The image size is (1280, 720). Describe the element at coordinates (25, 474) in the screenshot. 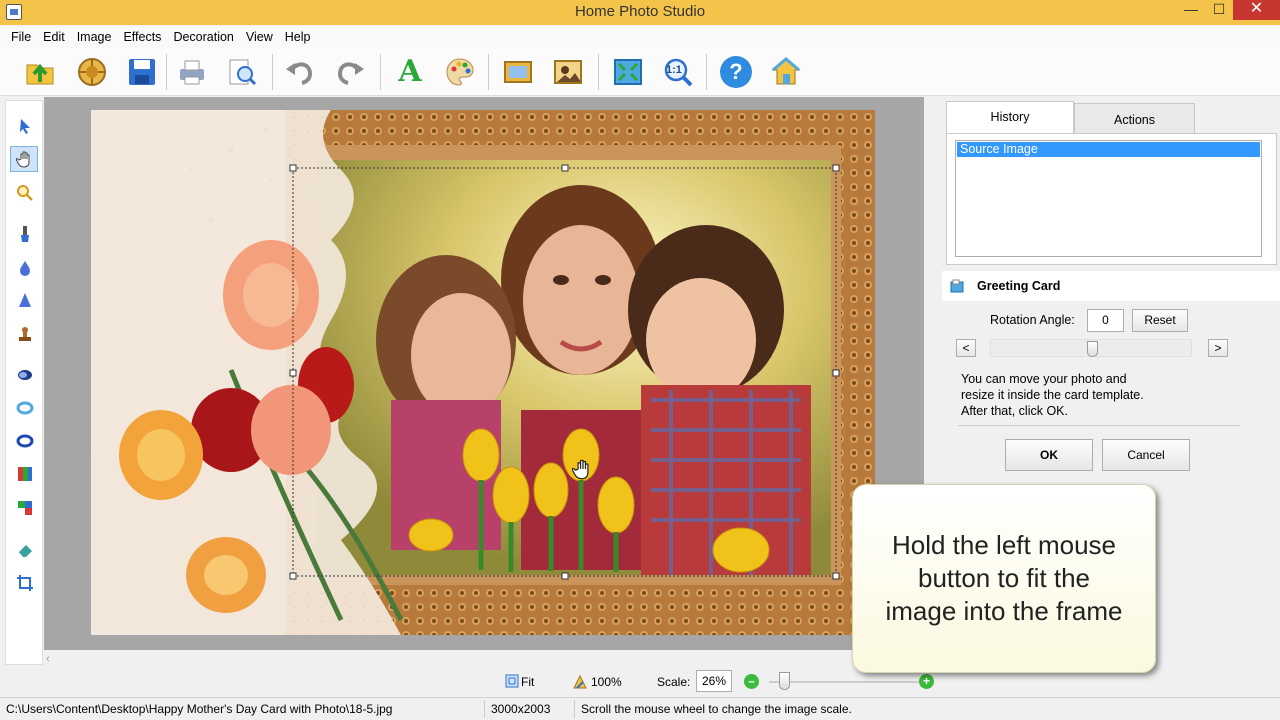

I see `color-balance-icon` at that location.